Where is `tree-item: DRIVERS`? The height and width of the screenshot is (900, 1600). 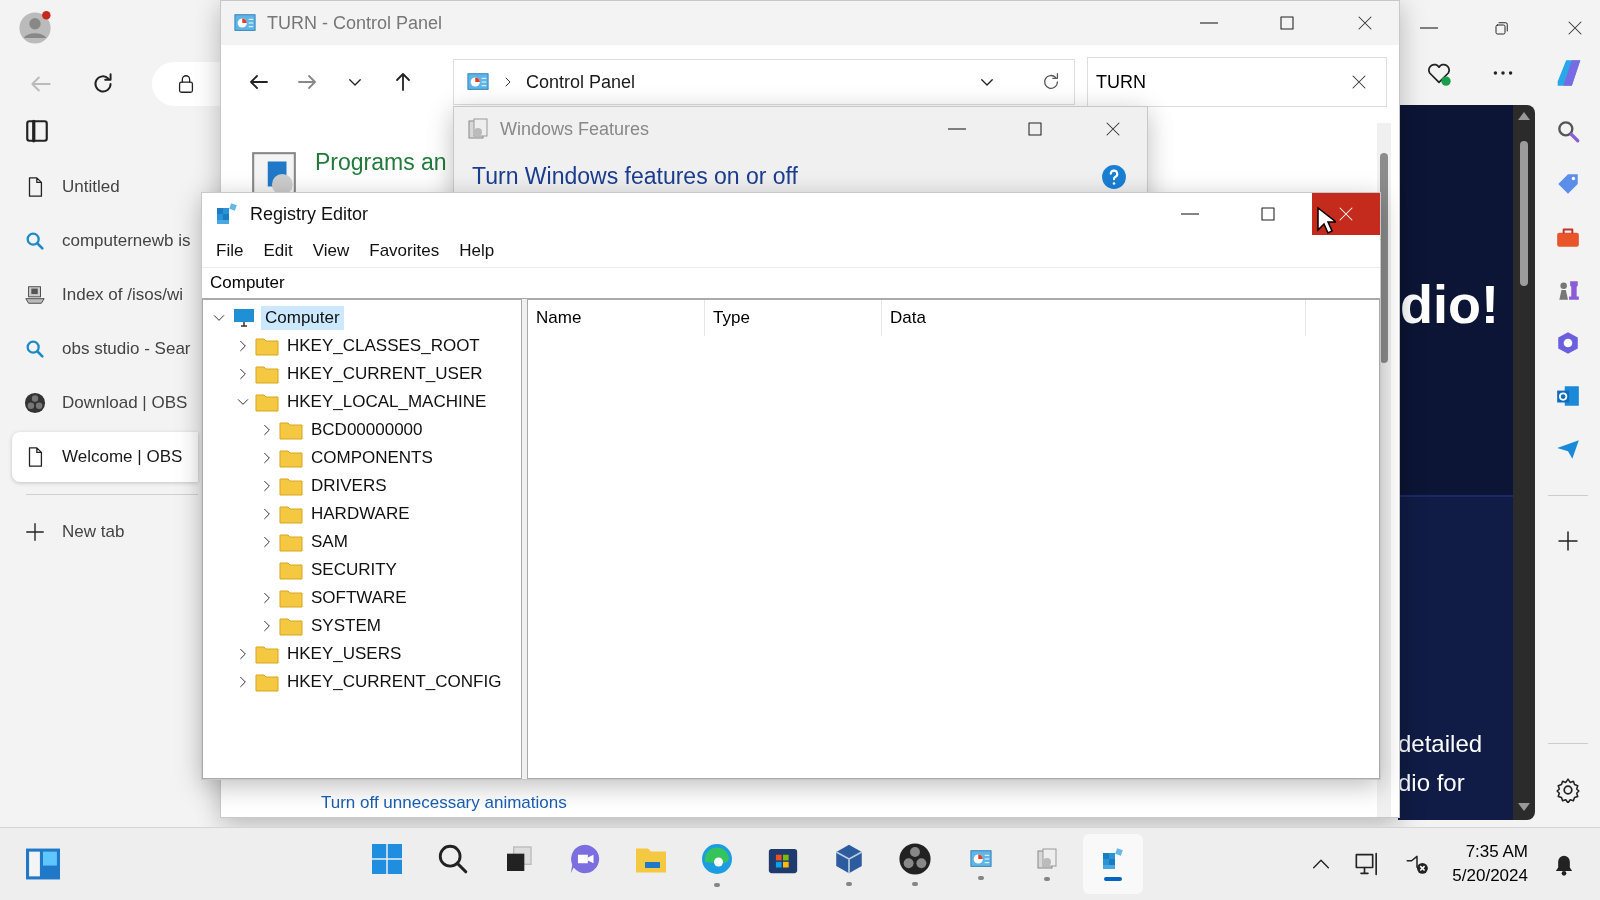
tree-item: DRIVERS is located at coordinates (349, 486).